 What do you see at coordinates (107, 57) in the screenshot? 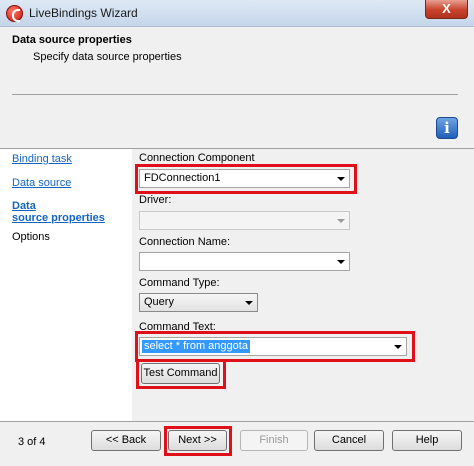
I see `page-subtitle: Specify data source properties` at bounding box center [107, 57].